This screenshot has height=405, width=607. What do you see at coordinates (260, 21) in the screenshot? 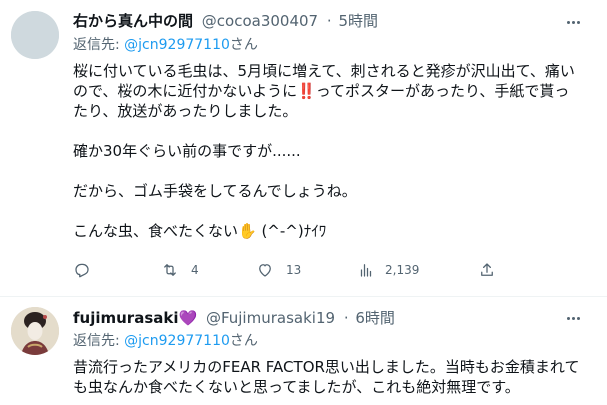
I see `user-handle: @cocoa300407` at bounding box center [260, 21].